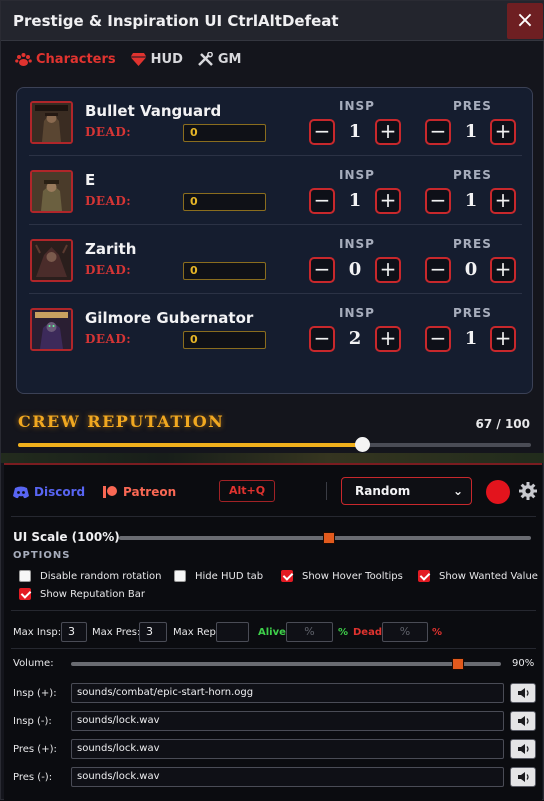 This screenshot has height=801, width=544. I want to click on toolbar-divider, so click(326, 491).